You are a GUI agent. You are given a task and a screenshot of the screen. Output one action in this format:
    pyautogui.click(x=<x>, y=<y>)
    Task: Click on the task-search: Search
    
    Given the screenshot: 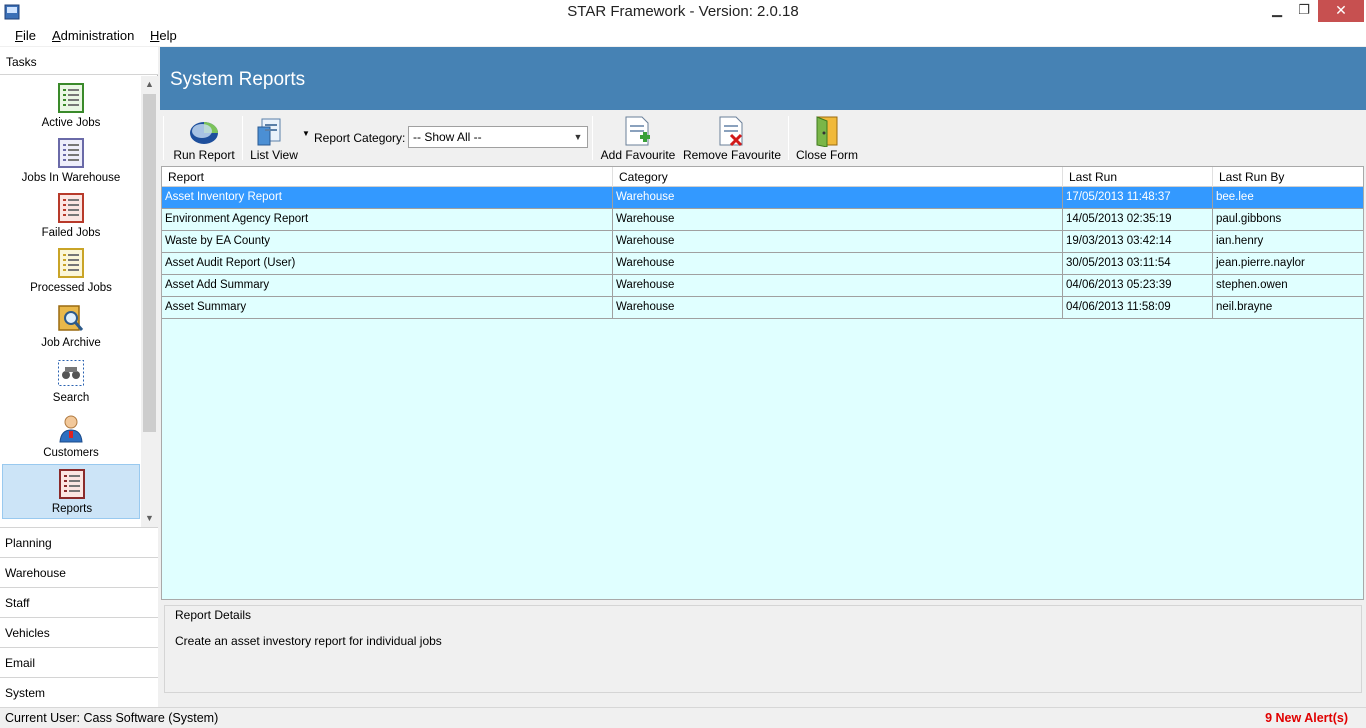 What is the action you would take?
    pyautogui.click(x=71, y=381)
    